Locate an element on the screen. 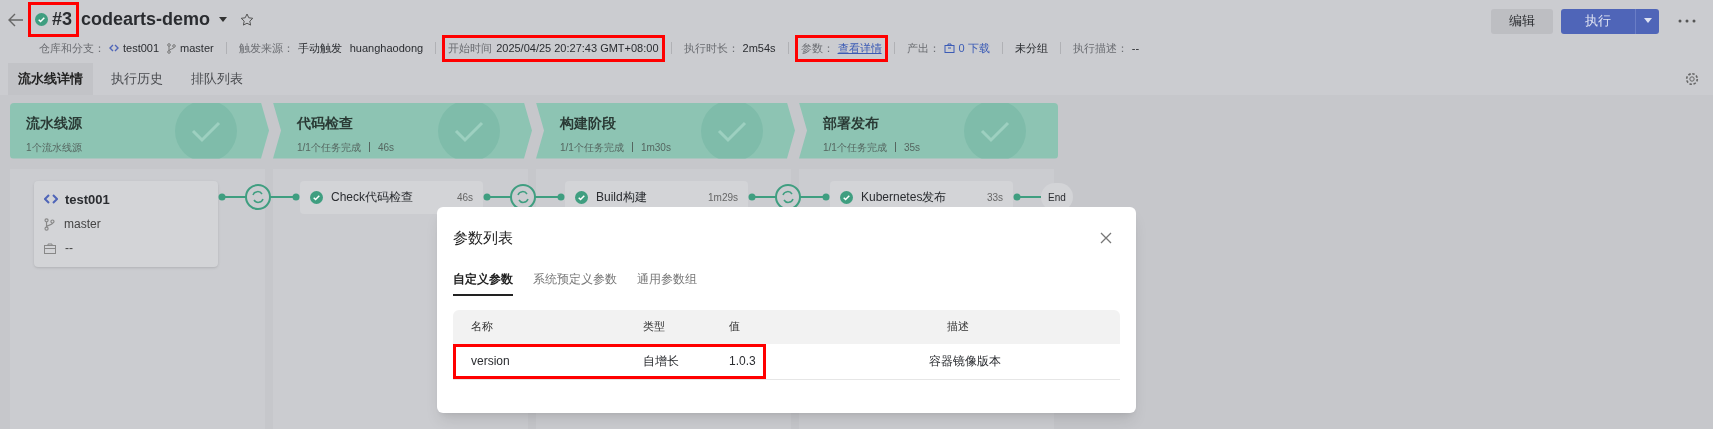 This screenshot has width=1713, height=429. meta-value: 2025/04/25 20:27:43 GMT+08:00 is located at coordinates (577, 48).